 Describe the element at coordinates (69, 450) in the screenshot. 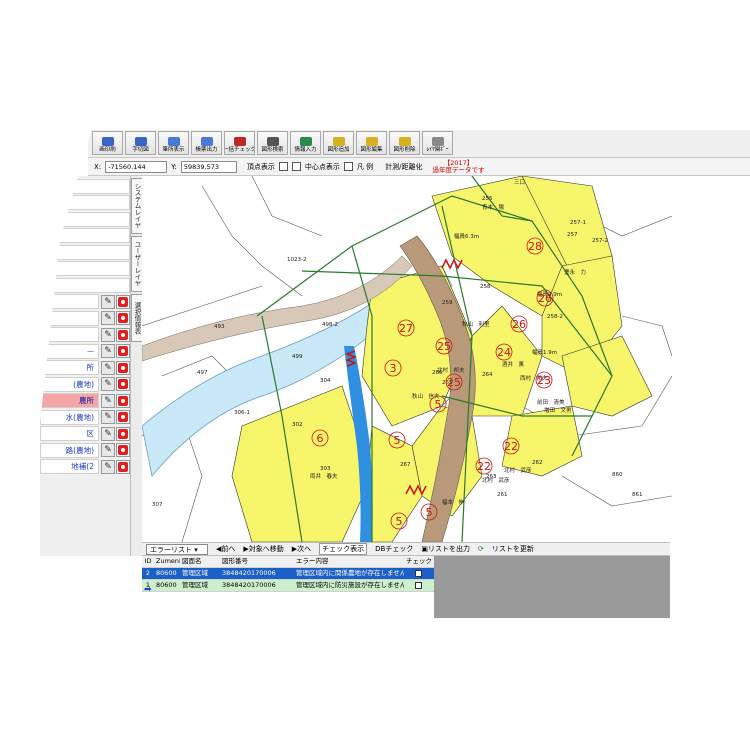

I see `layer-label: 路(農地)` at that location.